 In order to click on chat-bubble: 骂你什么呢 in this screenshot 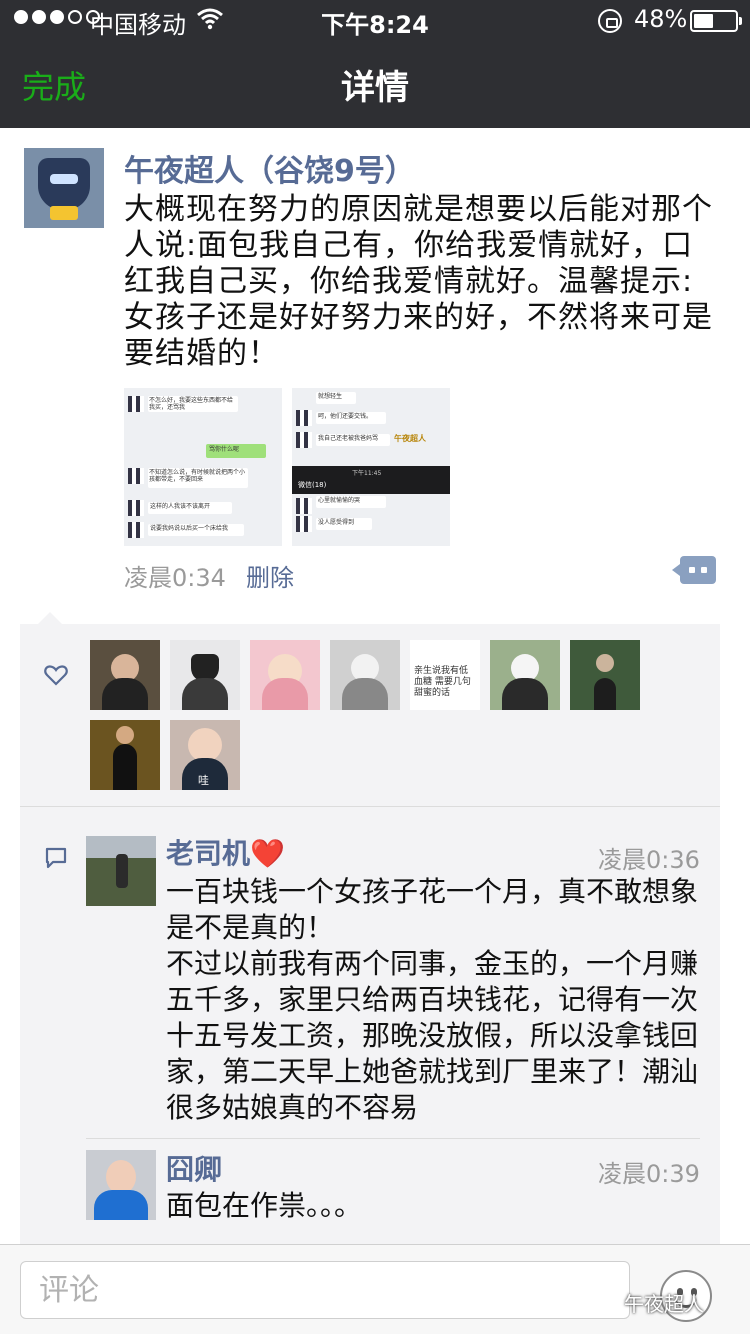, I will do `click(236, 451)`.